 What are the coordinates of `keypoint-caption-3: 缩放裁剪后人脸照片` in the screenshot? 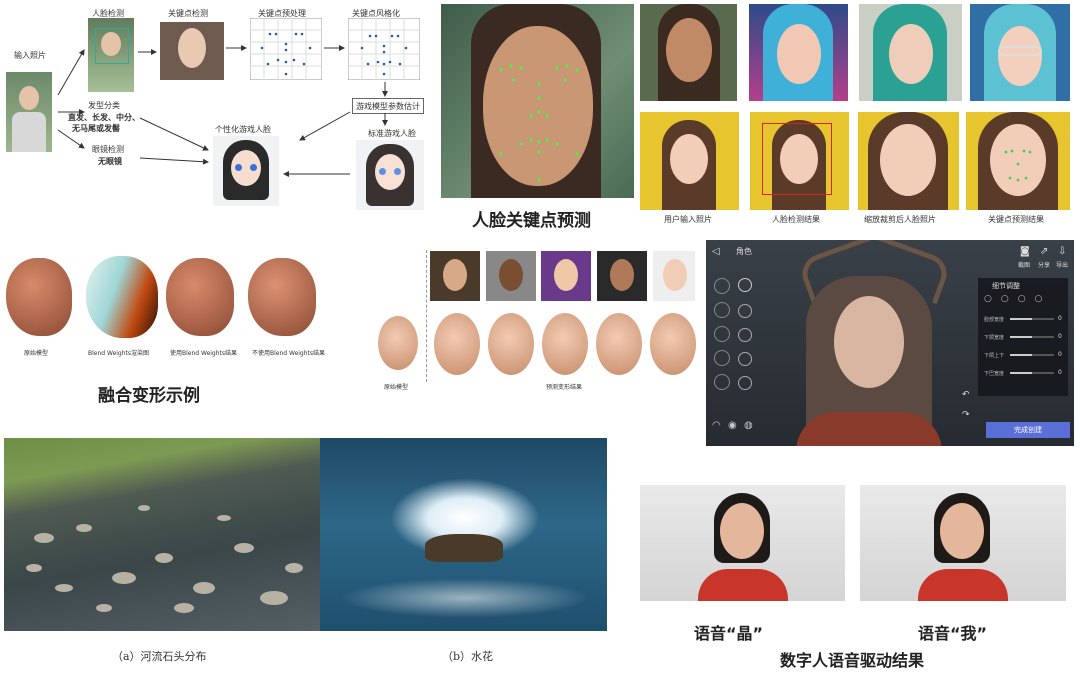 It's located at (900, 219).